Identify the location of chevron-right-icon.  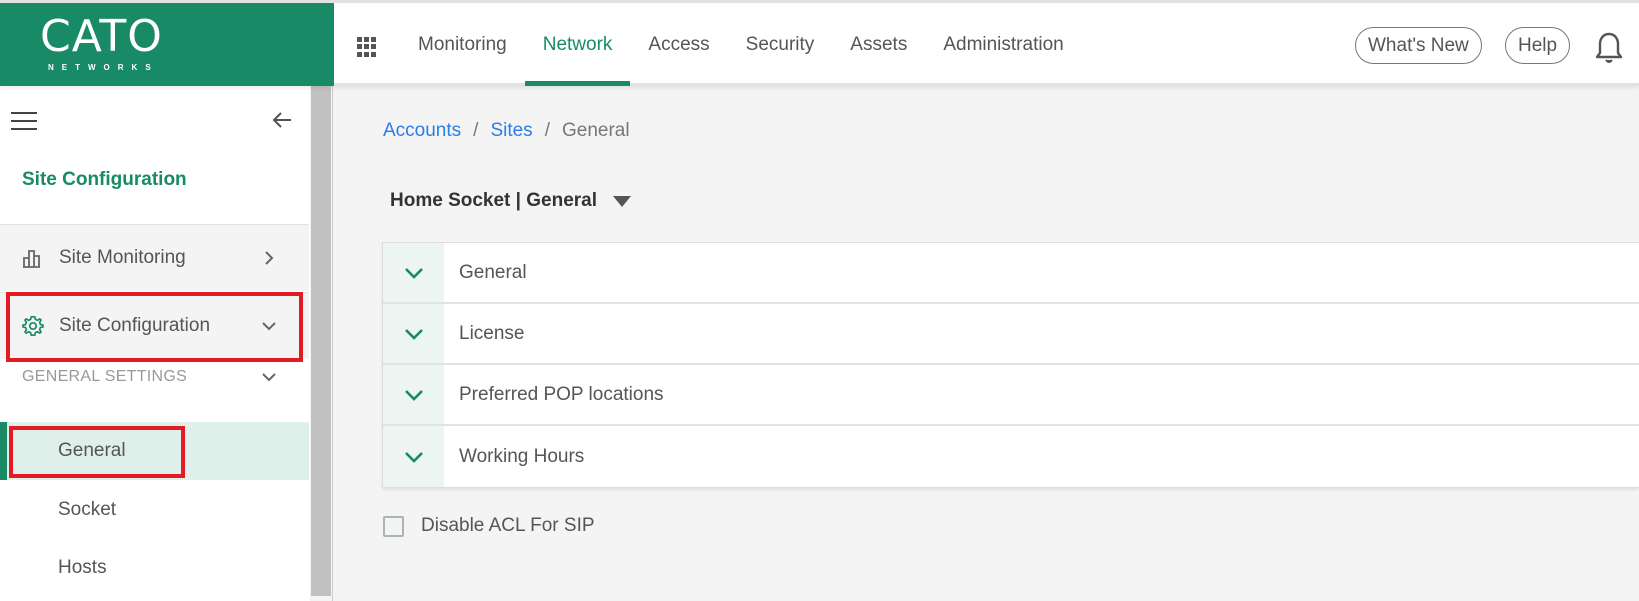
(269, 258).